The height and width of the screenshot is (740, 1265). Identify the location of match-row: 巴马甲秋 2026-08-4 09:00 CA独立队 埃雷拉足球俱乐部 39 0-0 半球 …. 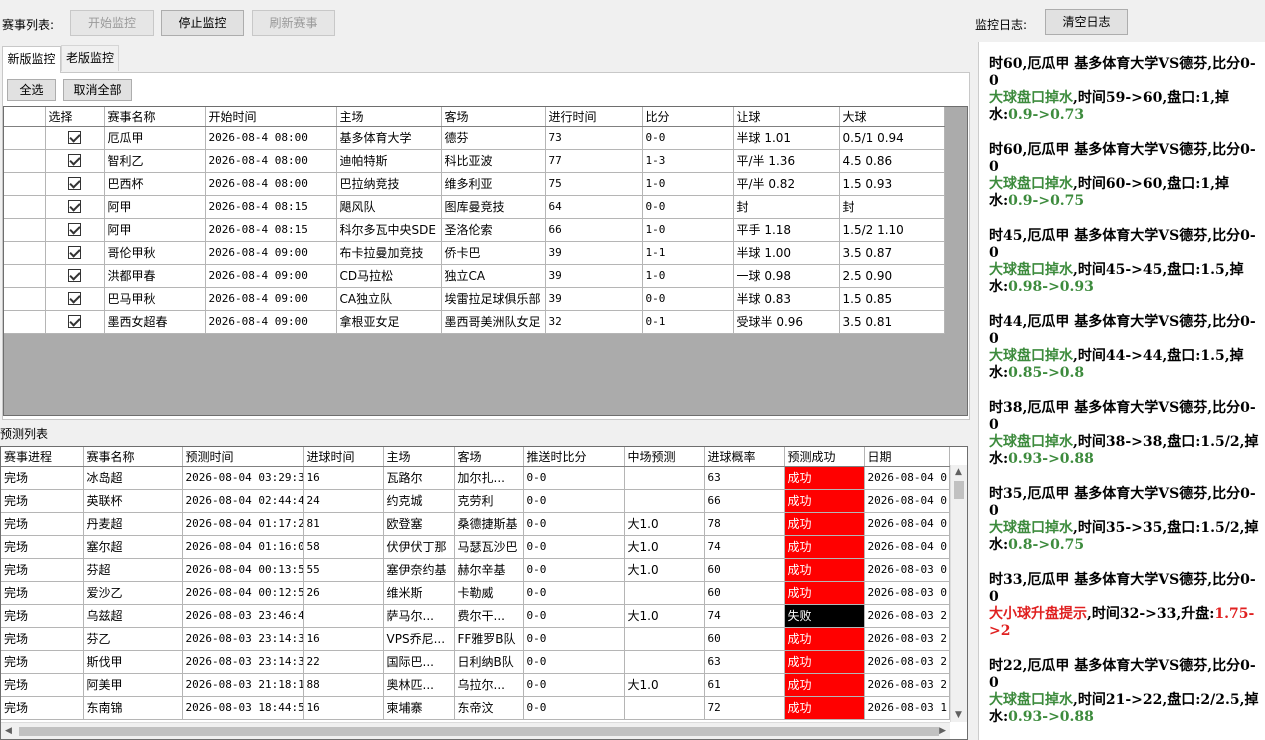
(474, 299).